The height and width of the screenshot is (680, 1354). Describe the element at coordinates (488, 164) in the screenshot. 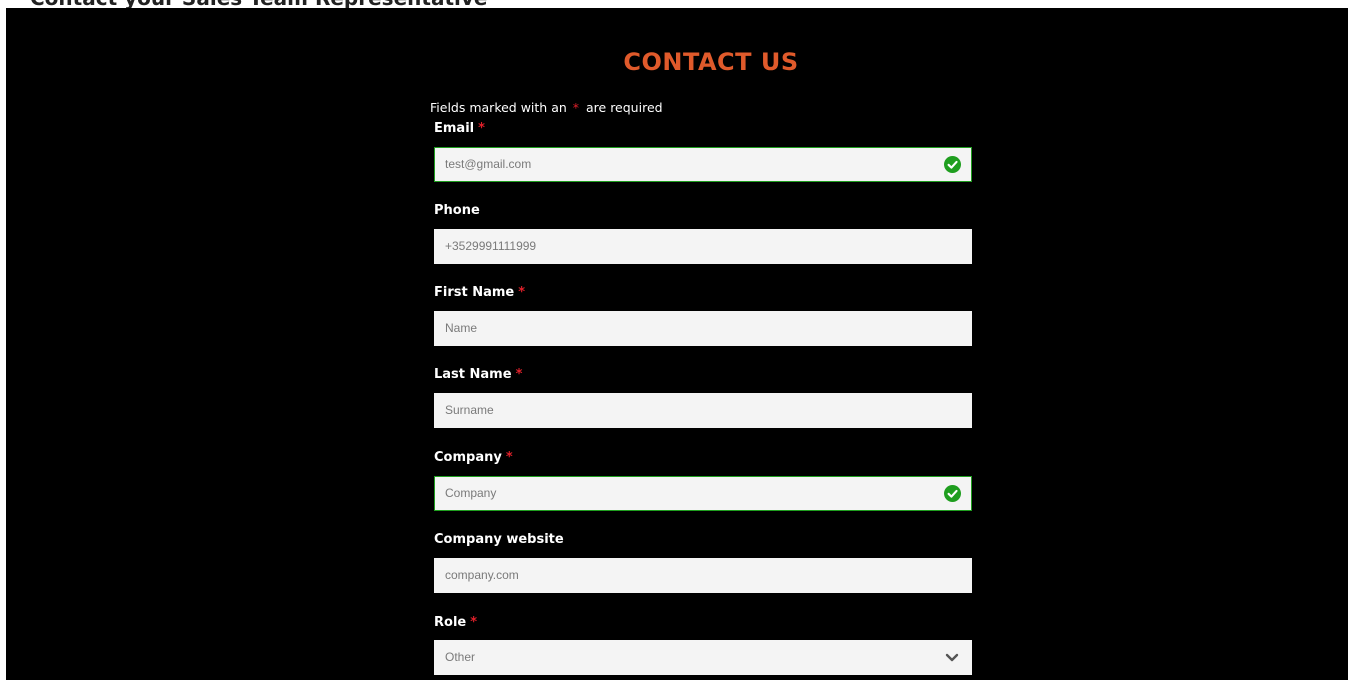

I see `email-field-value: test@gmail.com` at that location.